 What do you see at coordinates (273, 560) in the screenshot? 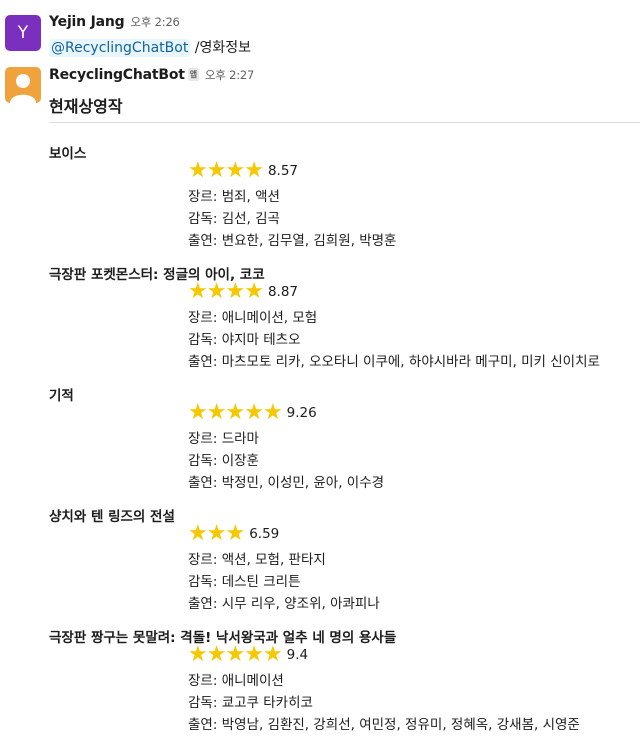
I see `genre-value: 액션, 모험, 판타지` at bounding box center [273, 560].